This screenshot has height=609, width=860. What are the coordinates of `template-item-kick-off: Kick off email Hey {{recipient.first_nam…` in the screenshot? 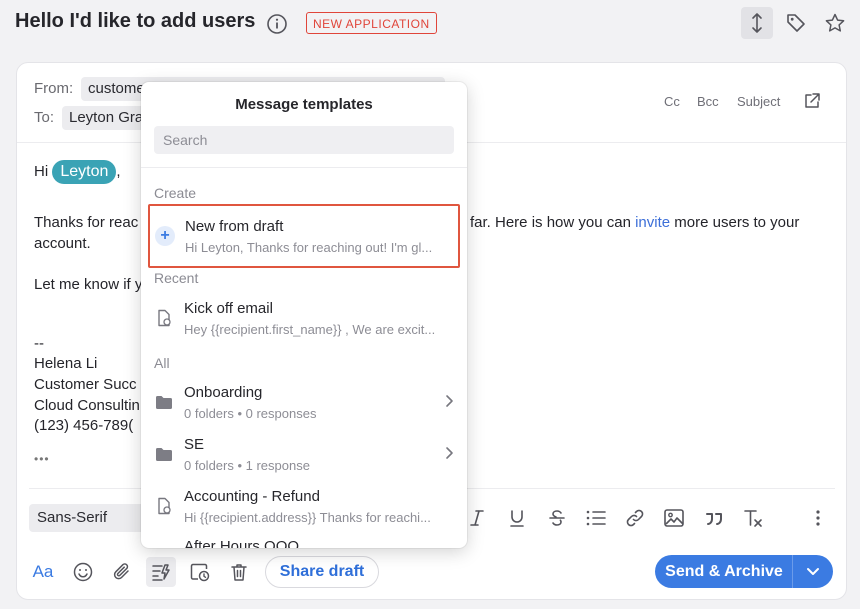 It's located at (304, 319).